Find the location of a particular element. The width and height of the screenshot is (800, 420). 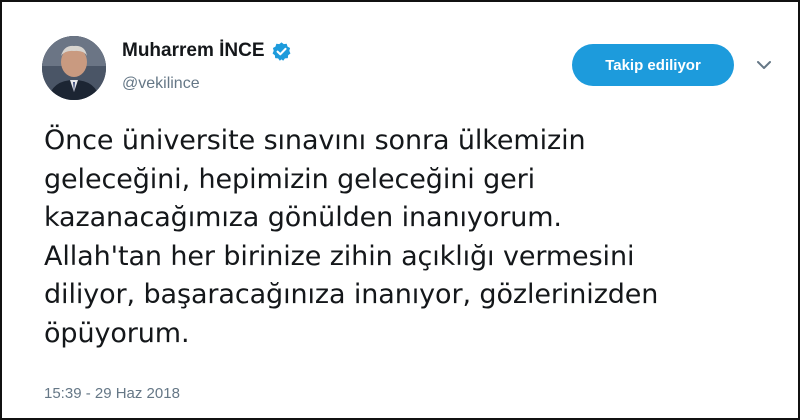

avatar-image is located at coordinates (74, 68).